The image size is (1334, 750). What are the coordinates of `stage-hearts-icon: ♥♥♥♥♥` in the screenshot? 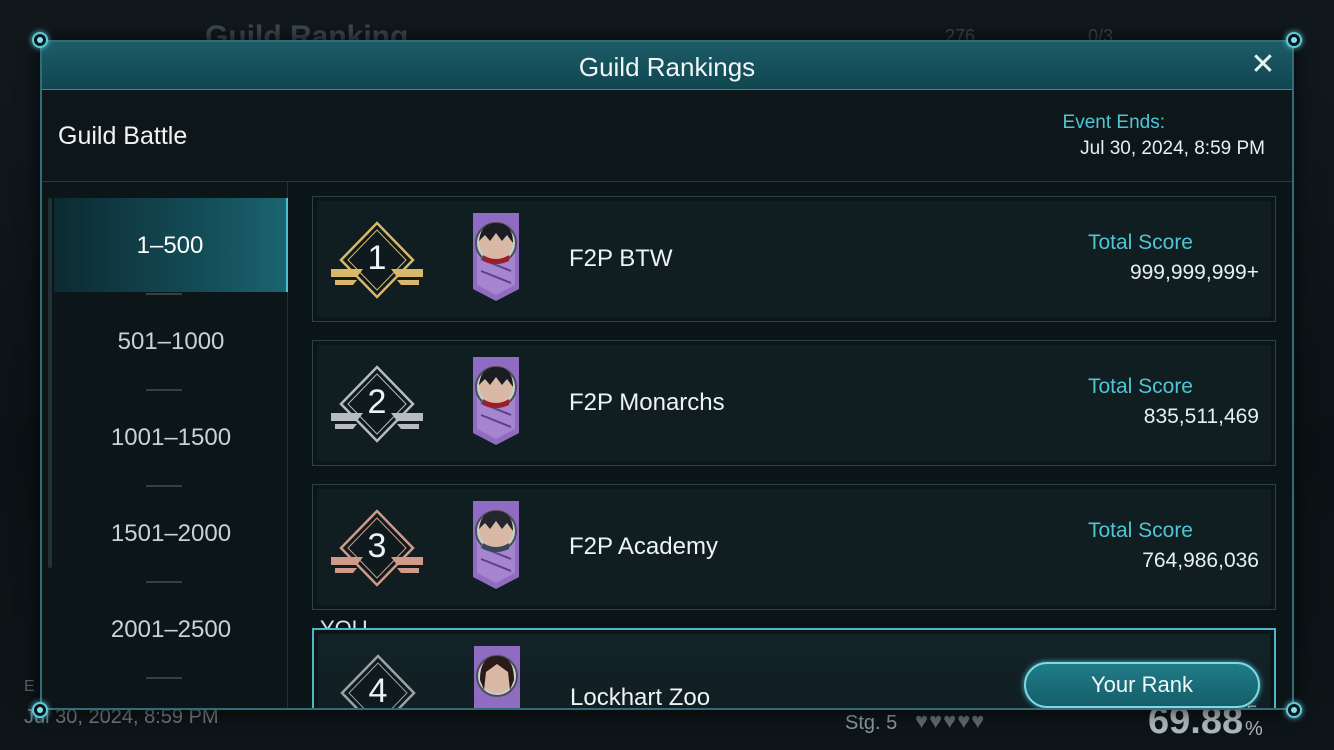 It's located at (950, 720).